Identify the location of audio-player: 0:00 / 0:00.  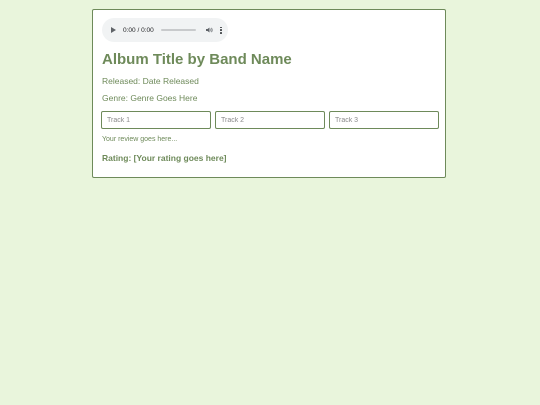
(165, 30).